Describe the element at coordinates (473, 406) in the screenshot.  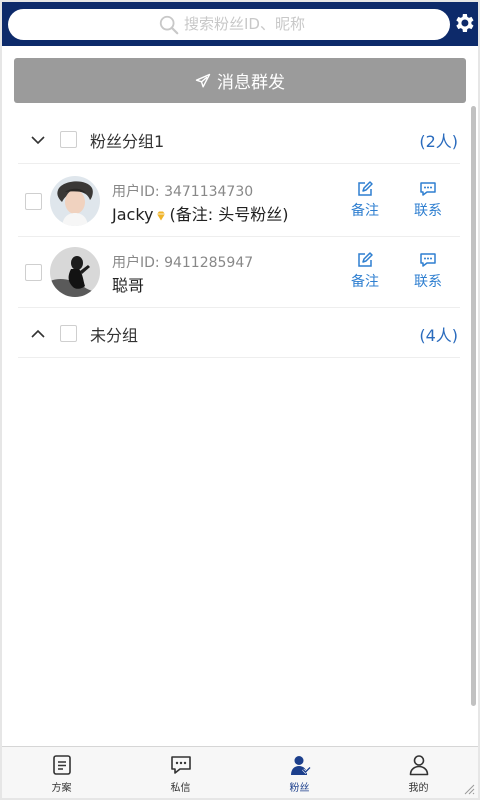
I see `scrollbar` at that location.